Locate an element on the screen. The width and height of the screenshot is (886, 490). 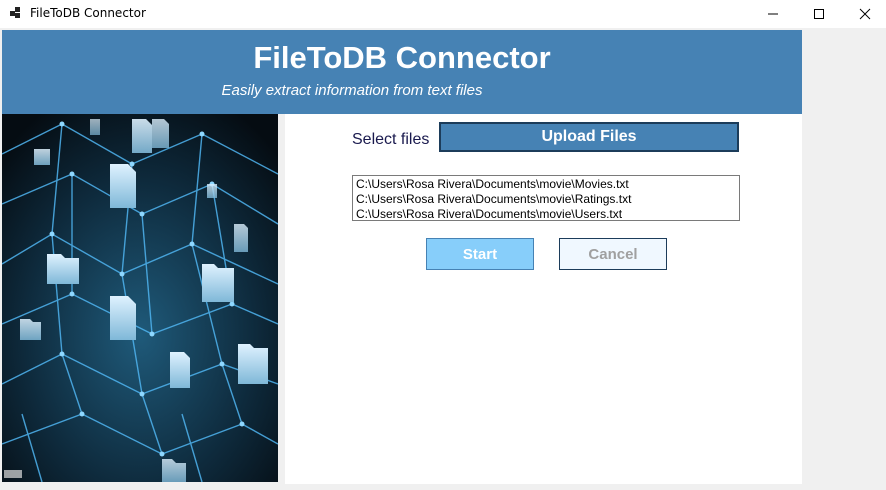
minimize-icon is located at coordinates (773, 14).